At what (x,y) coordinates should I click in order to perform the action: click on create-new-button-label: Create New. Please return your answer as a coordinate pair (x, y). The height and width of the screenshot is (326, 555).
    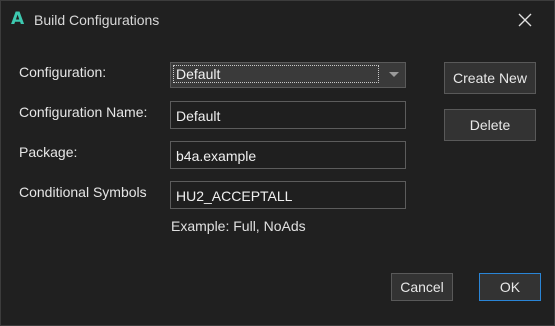
    Looking at the image, I should click on (490, 78).